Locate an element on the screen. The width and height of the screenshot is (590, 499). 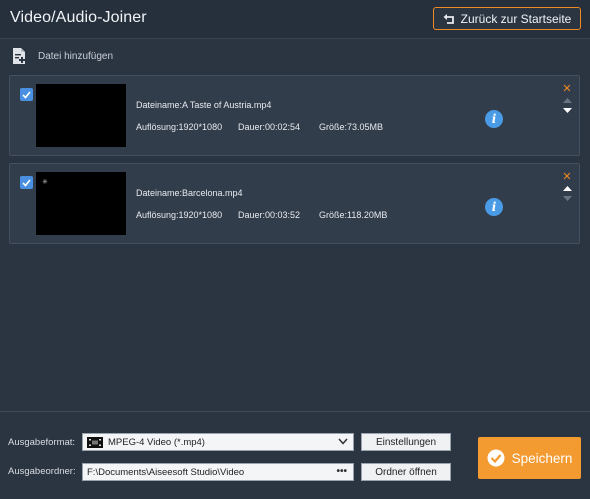
title-bar: Video/Audio-Joiner Zurück zur Startseite is located at coordinates (295, 19).